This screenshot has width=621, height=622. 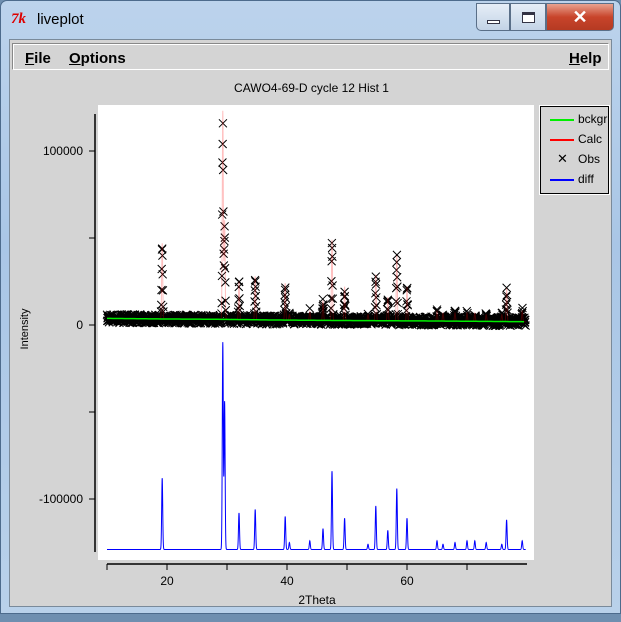 I want to click on x-tick-label: 60, so click(x=407, y=581).